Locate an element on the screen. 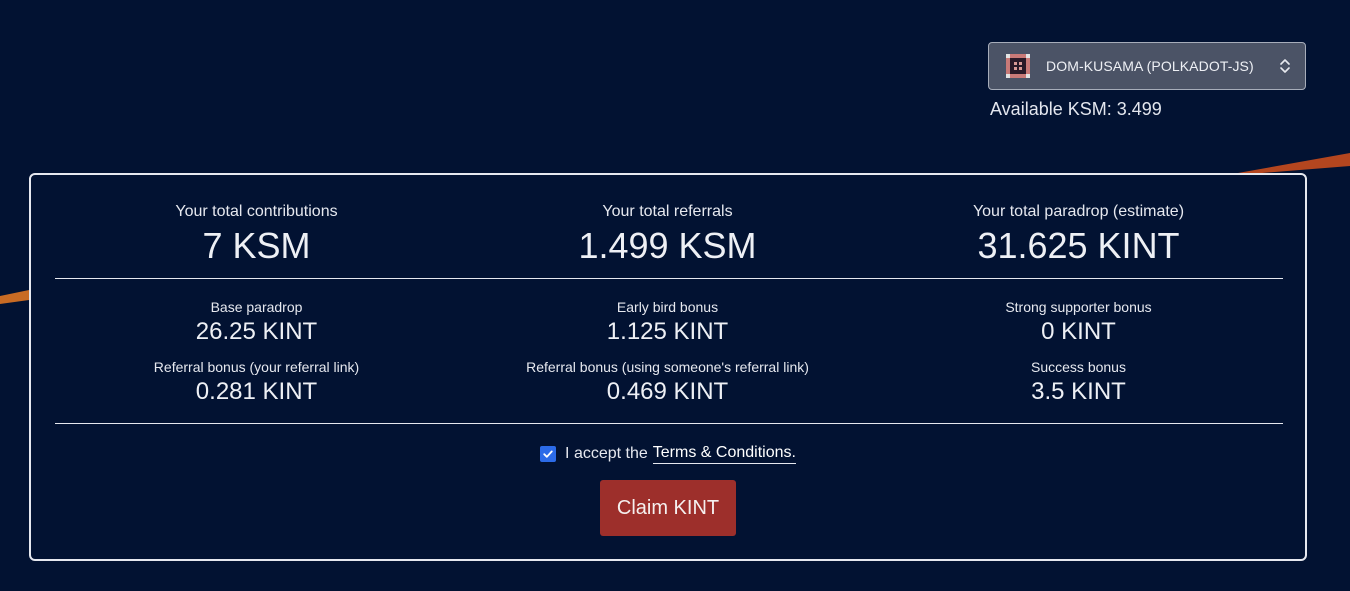 This screenshot has width=1350, height=591. early-bird-bonus-value: 1.125 KINT is located at coordinates (667, 331).